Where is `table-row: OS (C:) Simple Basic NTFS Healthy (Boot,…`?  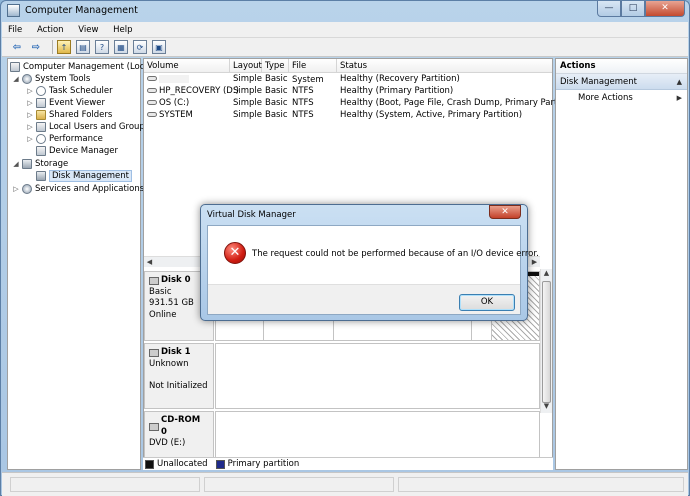
table-row: OS (C:) Simple Basic NTFS Healthy (Boot,… is located at coordinates (361, 103).